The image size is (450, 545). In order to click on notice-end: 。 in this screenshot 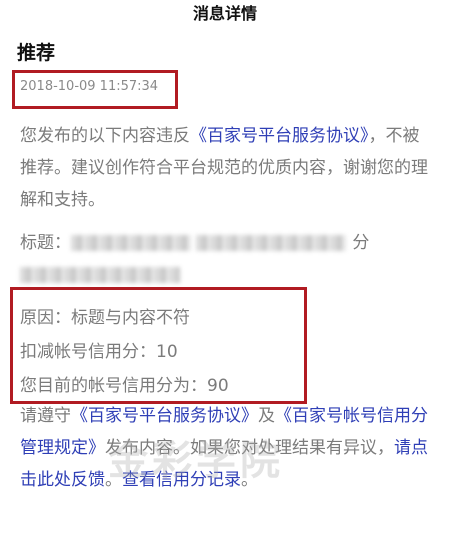, I will do `click(249, 480)`.